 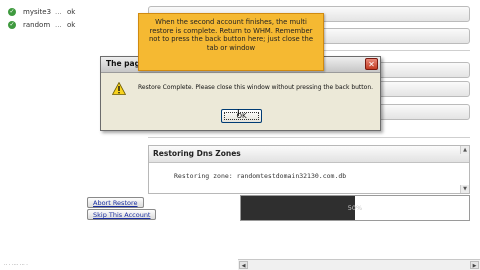 I want to click on status-bar-text: ·· · ···· ··· ·, so click(x=16, y=265).